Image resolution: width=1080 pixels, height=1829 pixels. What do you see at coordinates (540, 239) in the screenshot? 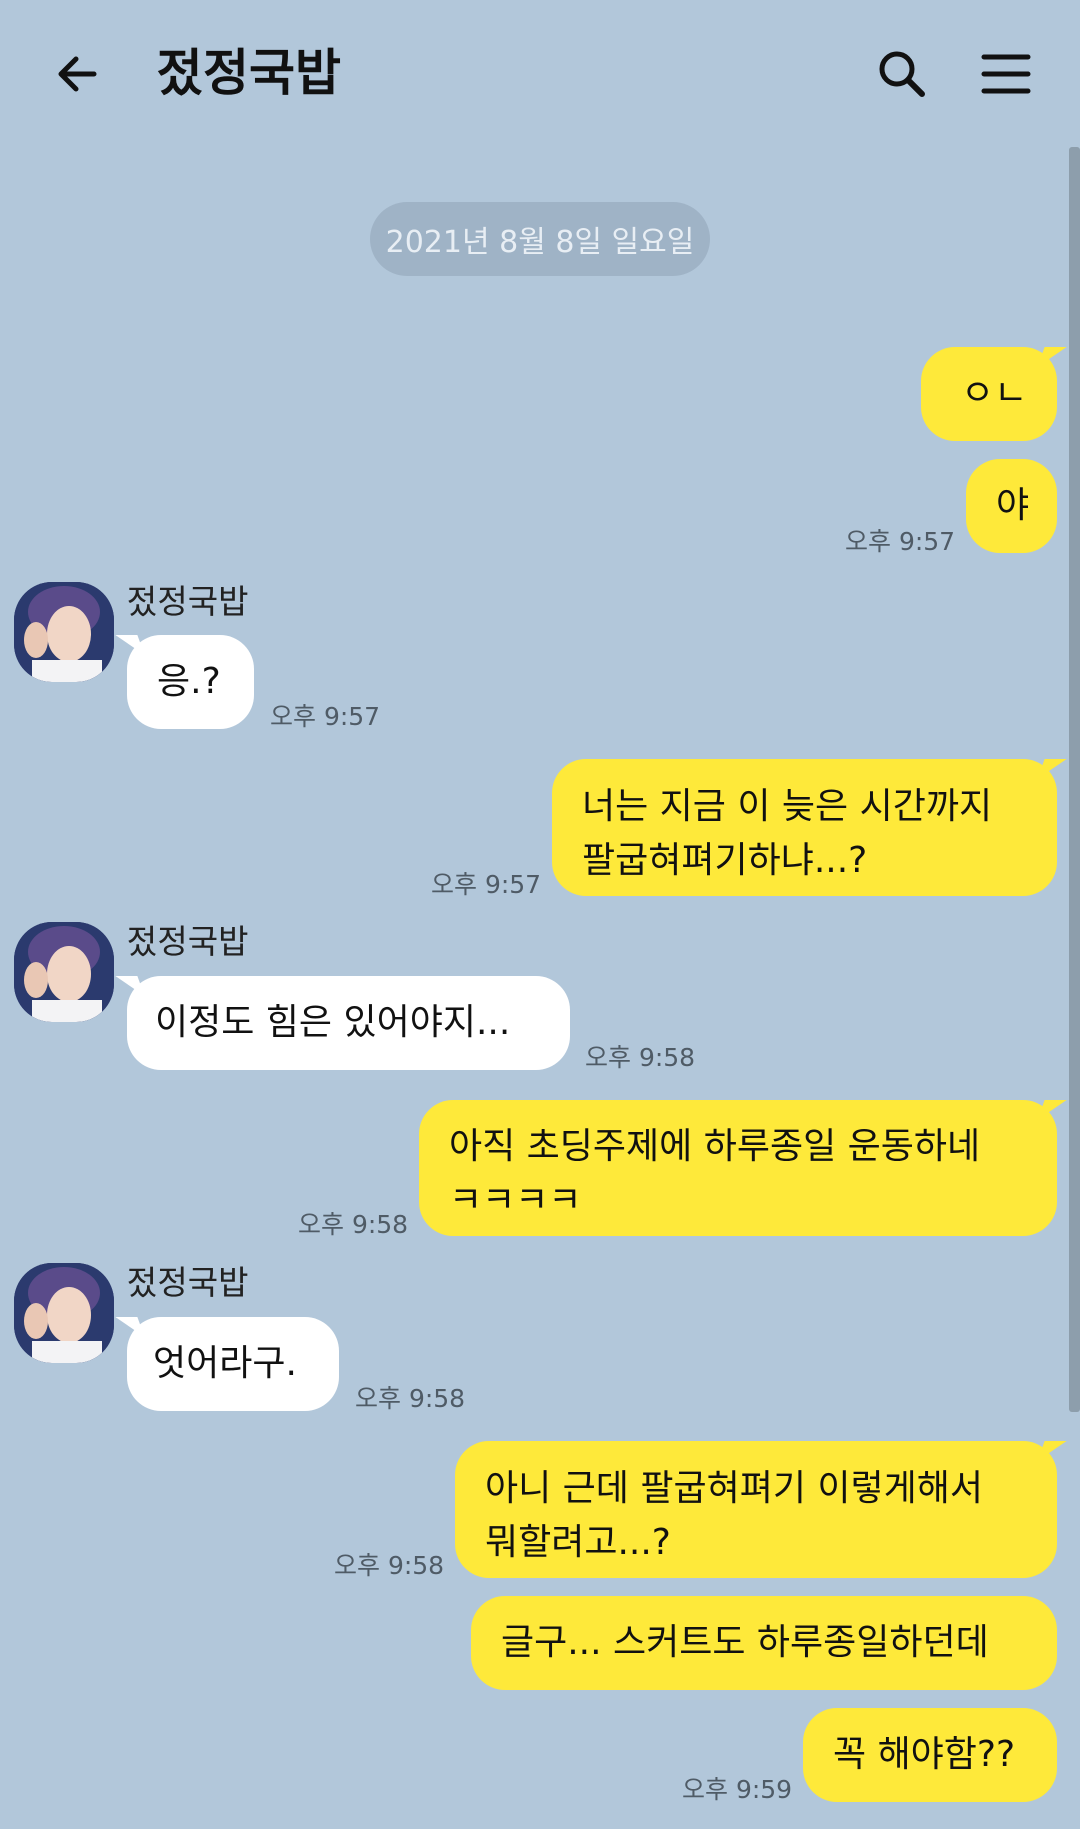
I see `date-divider: 2021년 8월 8일 일요일` at bounding box center [540, 239].